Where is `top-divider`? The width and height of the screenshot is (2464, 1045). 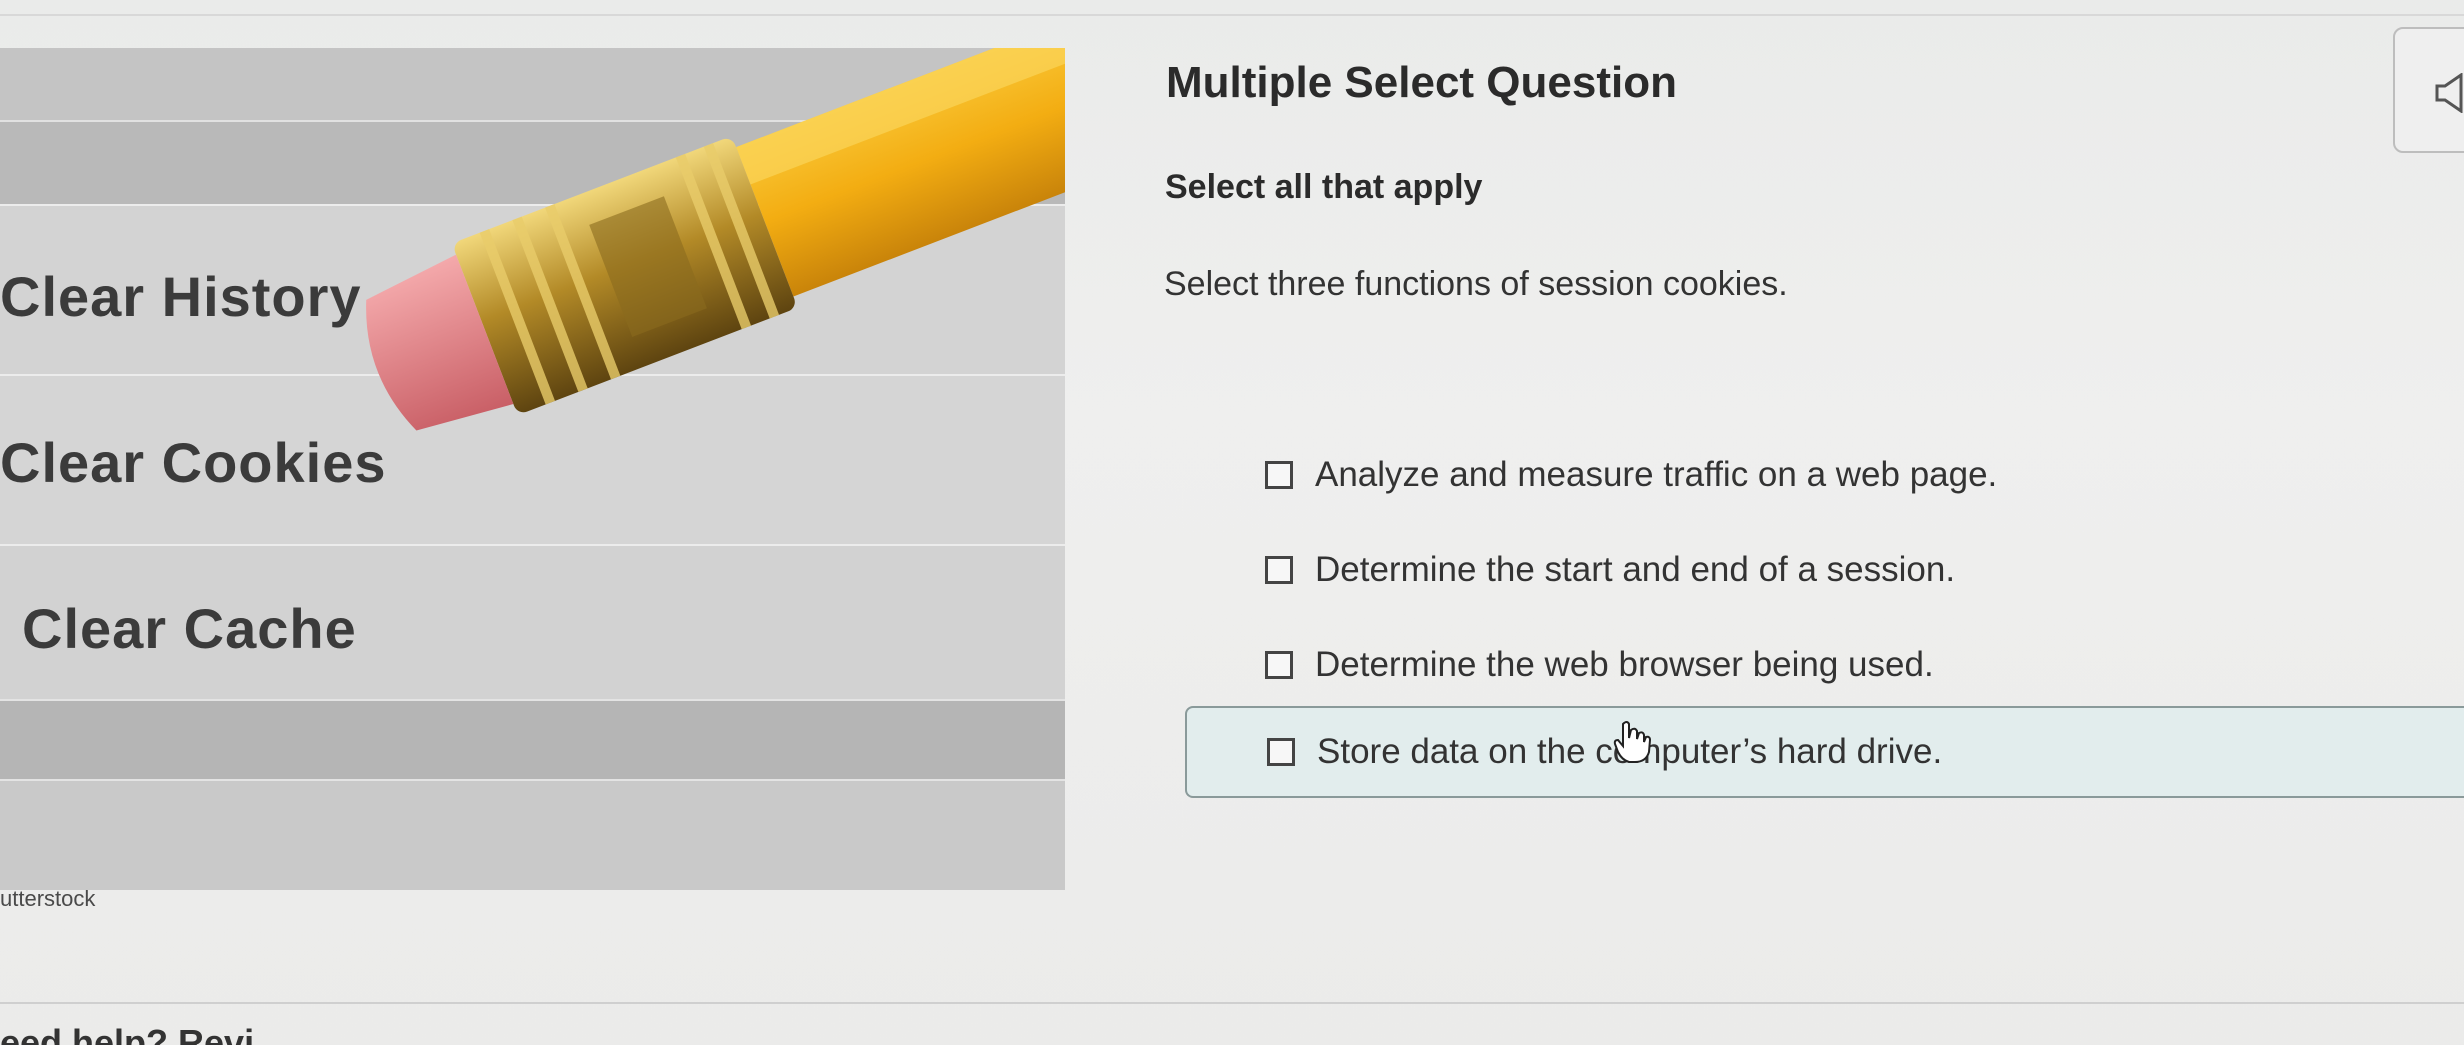 top-divider is located at coordinates (1232, 15).